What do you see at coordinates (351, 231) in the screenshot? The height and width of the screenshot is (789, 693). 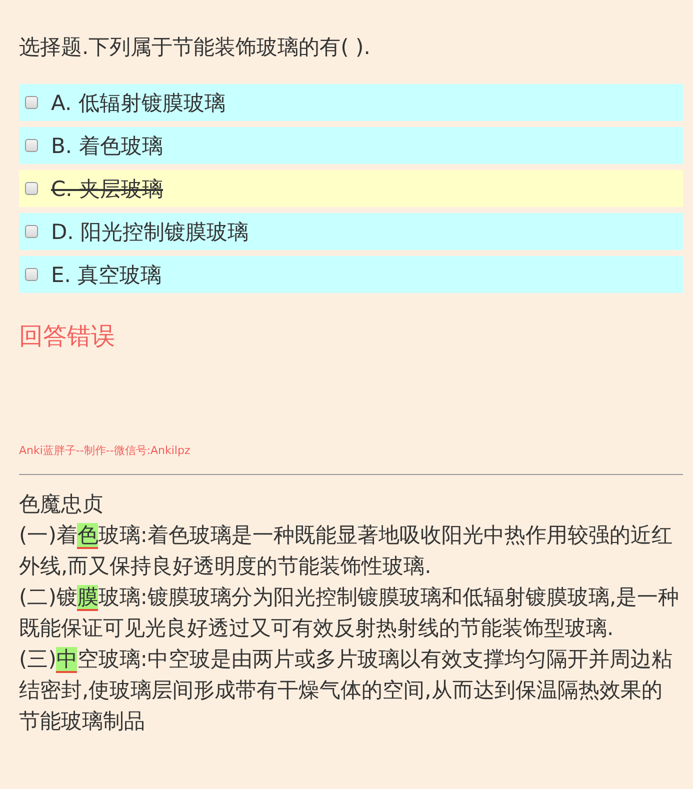 I see `answer-option: D. 阳光控制镀膜玻璃` at bounding box center [351, 231].